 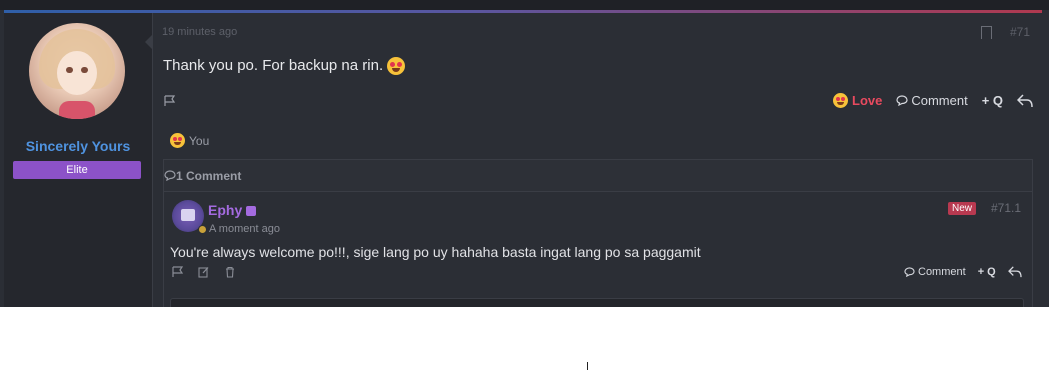 What do you see at coordinates (992, 100) in the screenshot?
I see `quote-button: + Q` at bounding box center [992, 100].